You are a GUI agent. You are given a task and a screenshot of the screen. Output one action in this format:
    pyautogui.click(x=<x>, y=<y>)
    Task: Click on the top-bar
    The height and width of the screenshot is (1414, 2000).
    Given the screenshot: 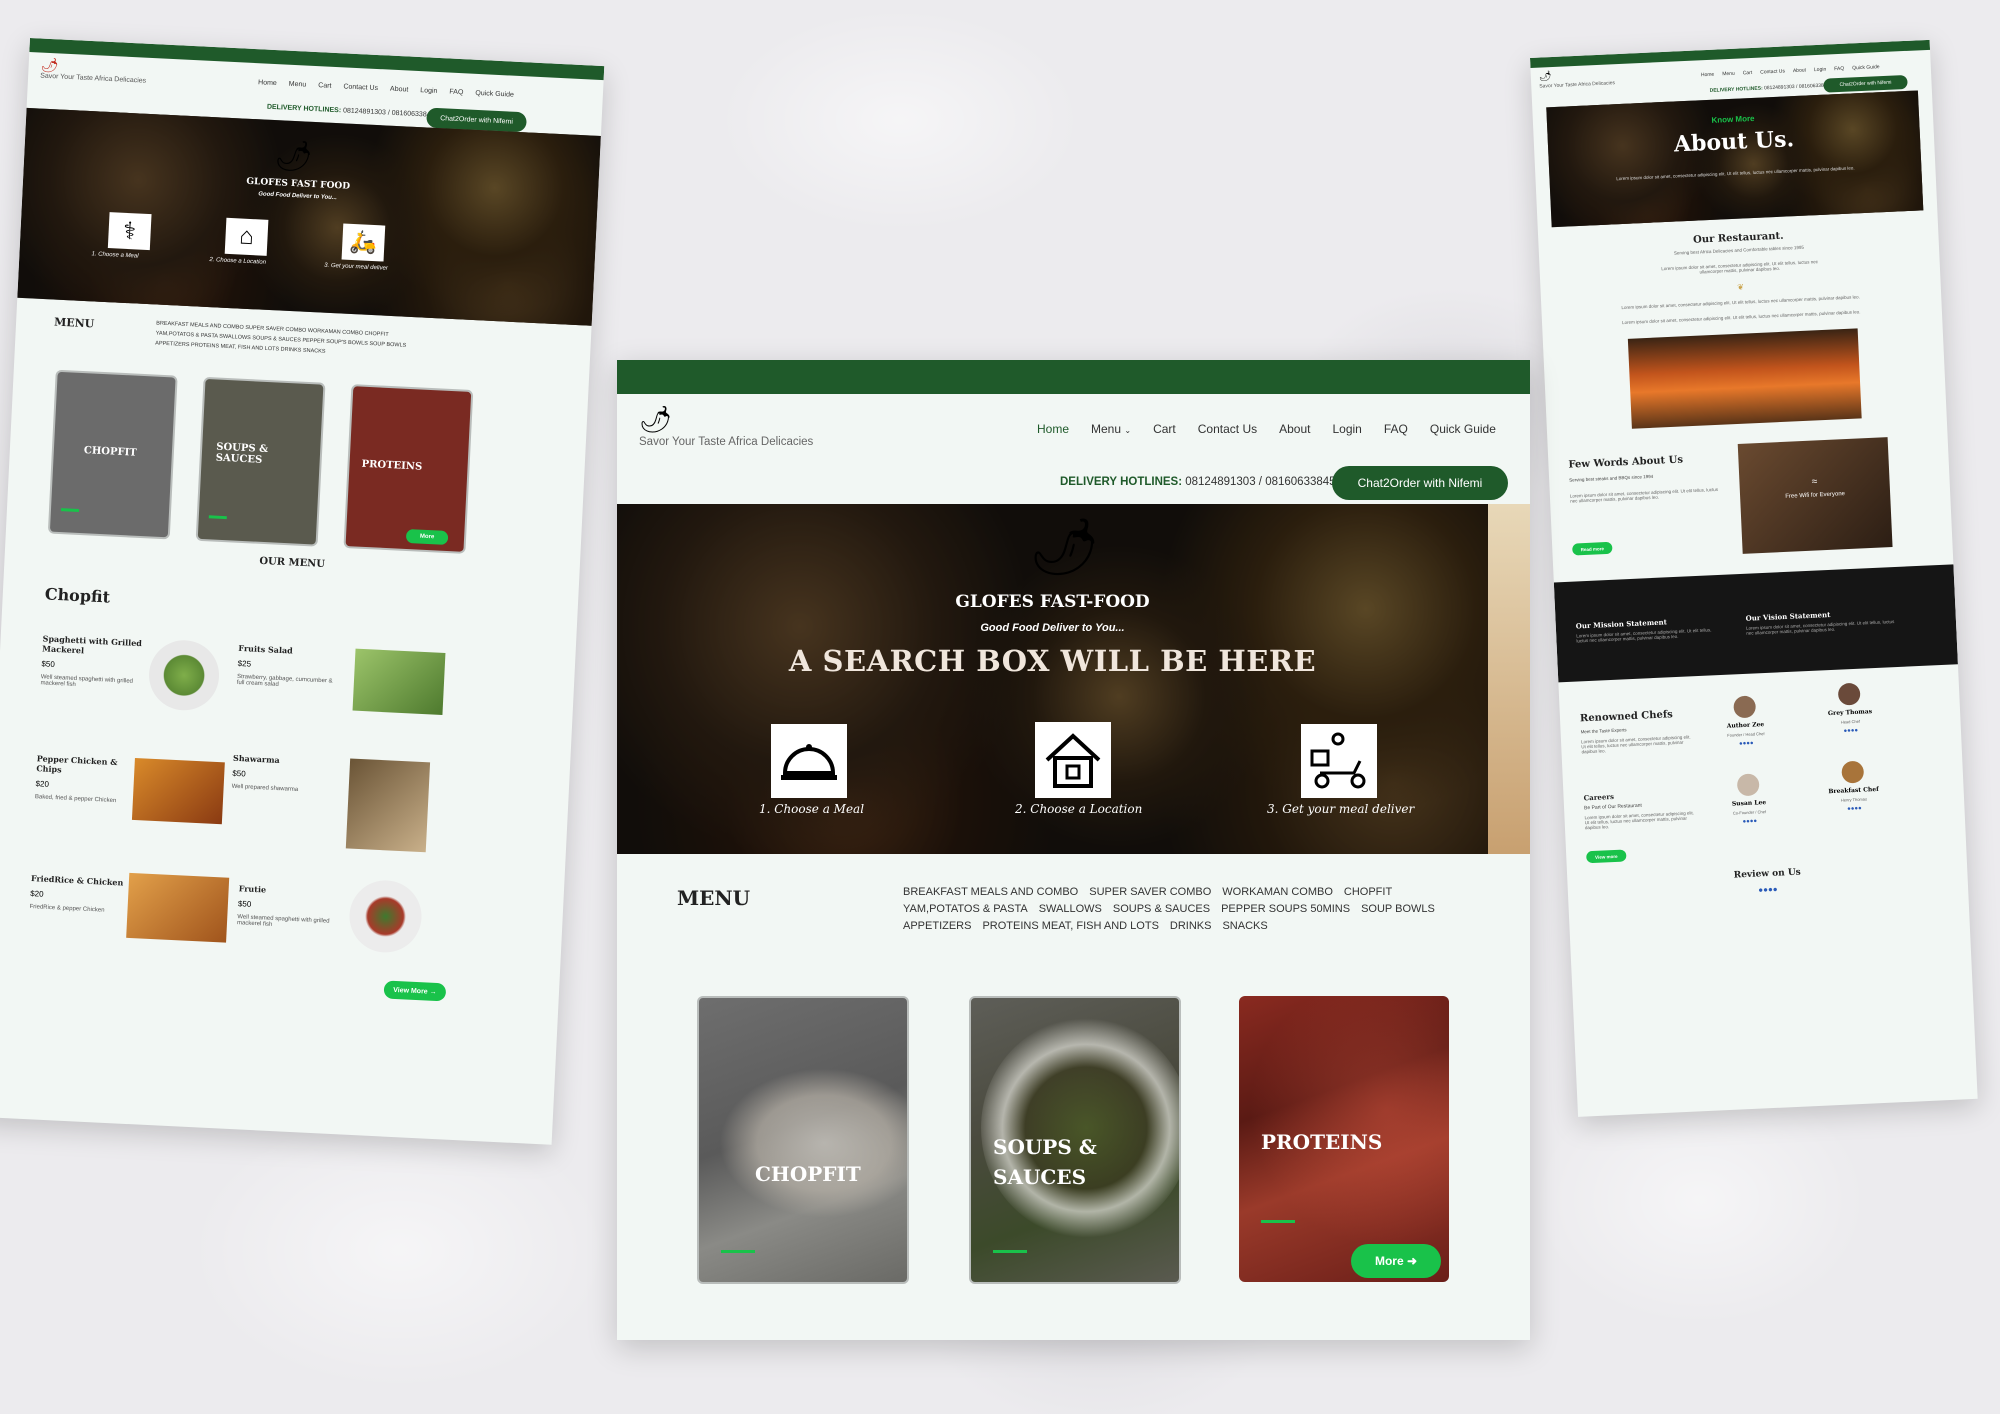 What is the action you would take?
    pyautogui.click(x=1073, y=377)
    